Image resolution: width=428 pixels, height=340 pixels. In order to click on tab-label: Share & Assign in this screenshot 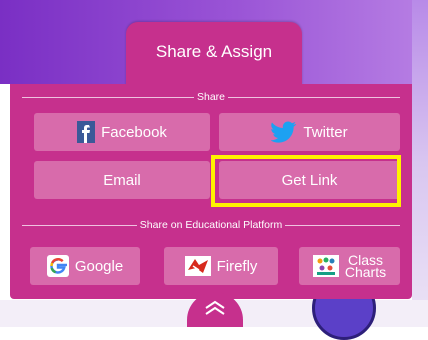, I will do `click(214, 51)`.